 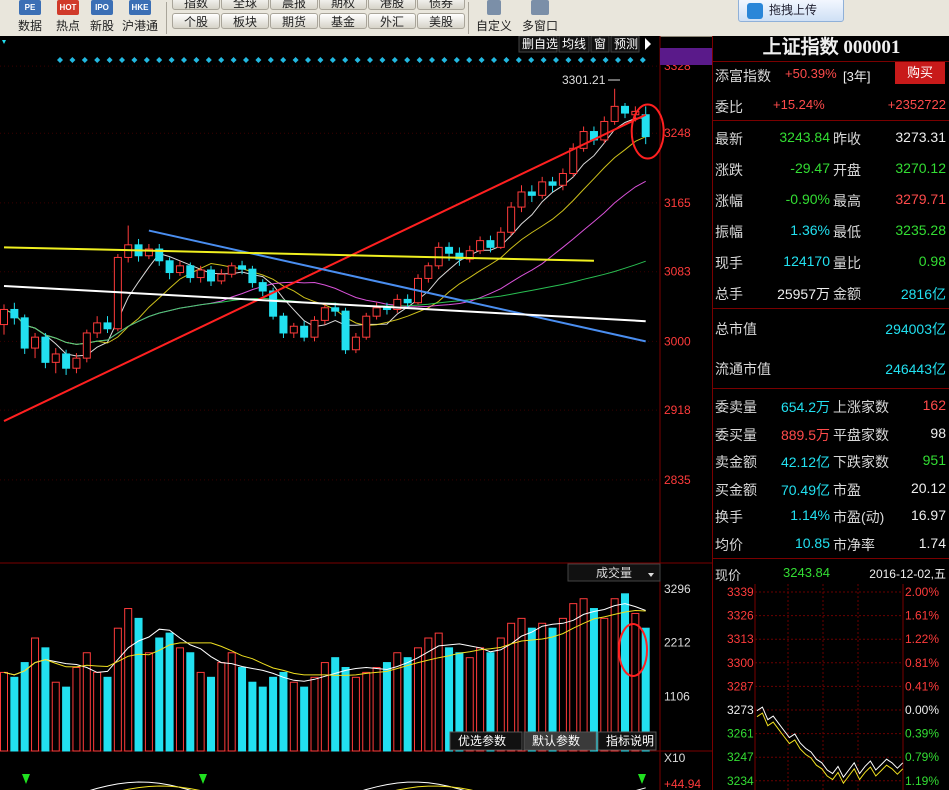 What do you see at coordinates (831, 292) in the screenshot?
I see `quote-row: 总手 25957万 金额 2816亿` at bounding box center [831, 292].